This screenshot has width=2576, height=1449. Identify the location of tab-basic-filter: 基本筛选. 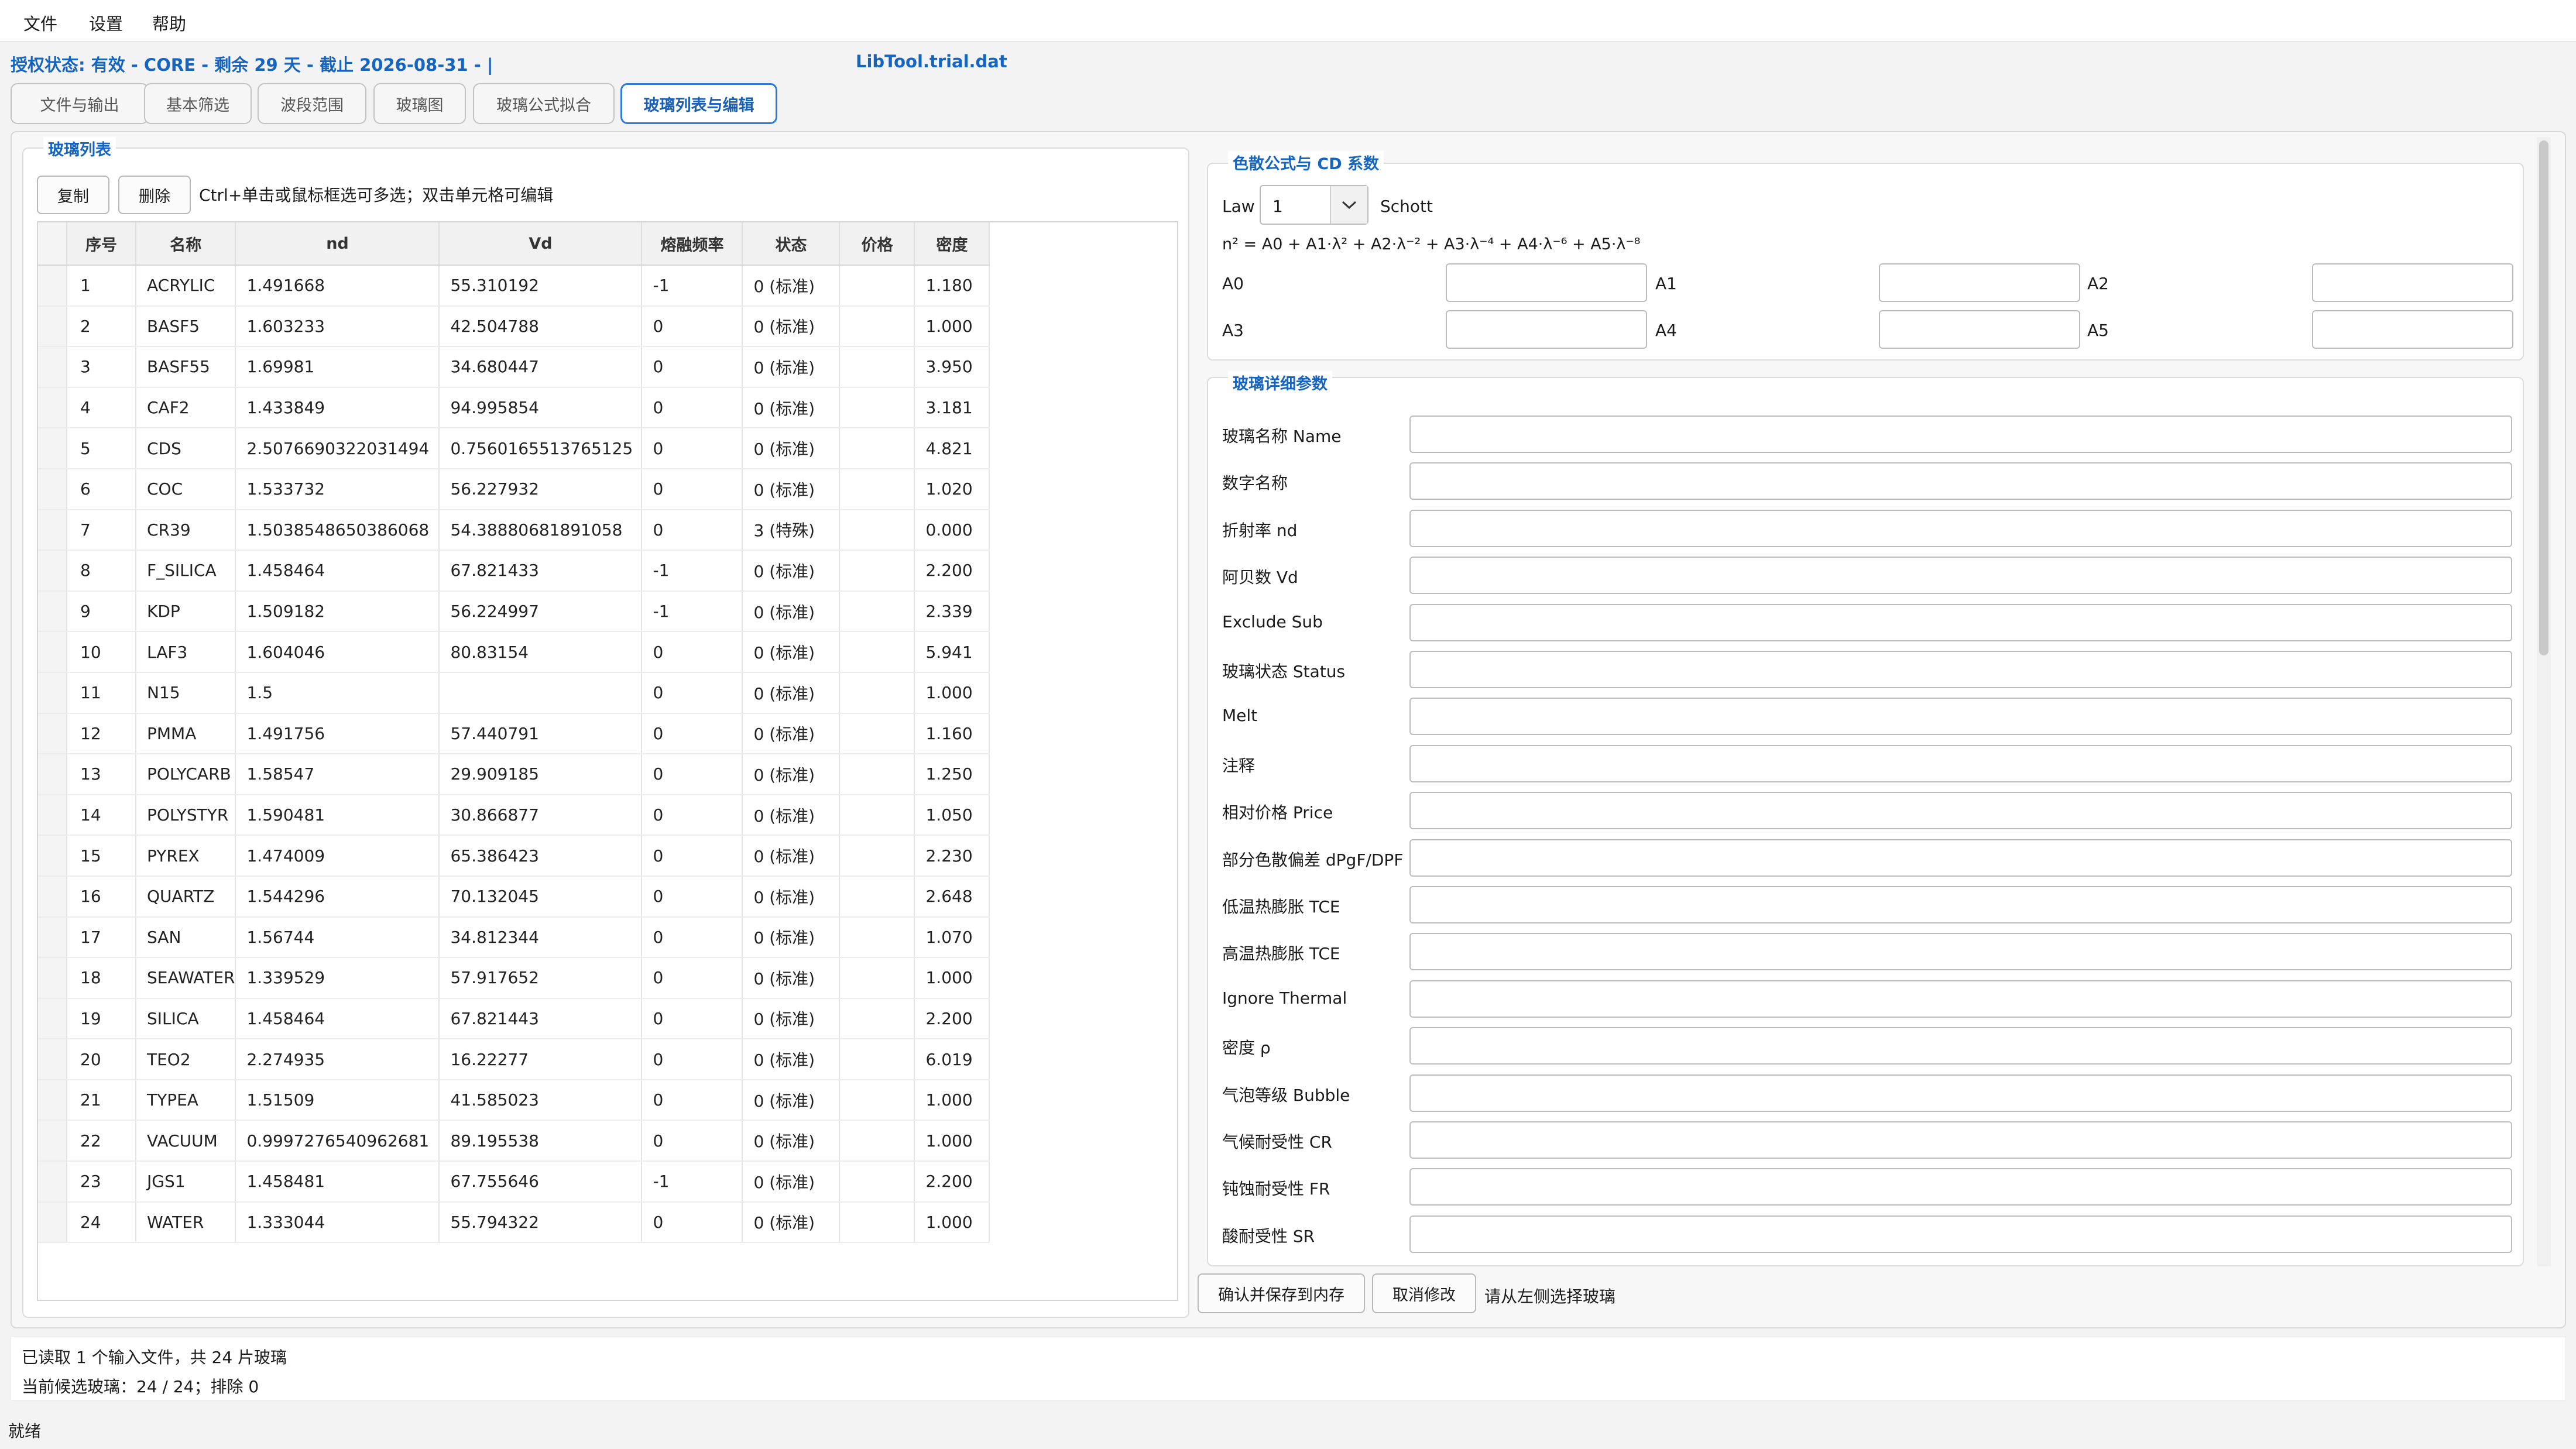
(198, 104).